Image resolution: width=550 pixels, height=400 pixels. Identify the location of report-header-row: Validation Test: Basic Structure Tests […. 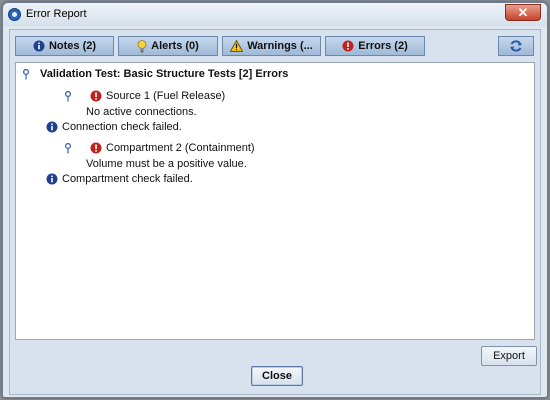
(155, 74).